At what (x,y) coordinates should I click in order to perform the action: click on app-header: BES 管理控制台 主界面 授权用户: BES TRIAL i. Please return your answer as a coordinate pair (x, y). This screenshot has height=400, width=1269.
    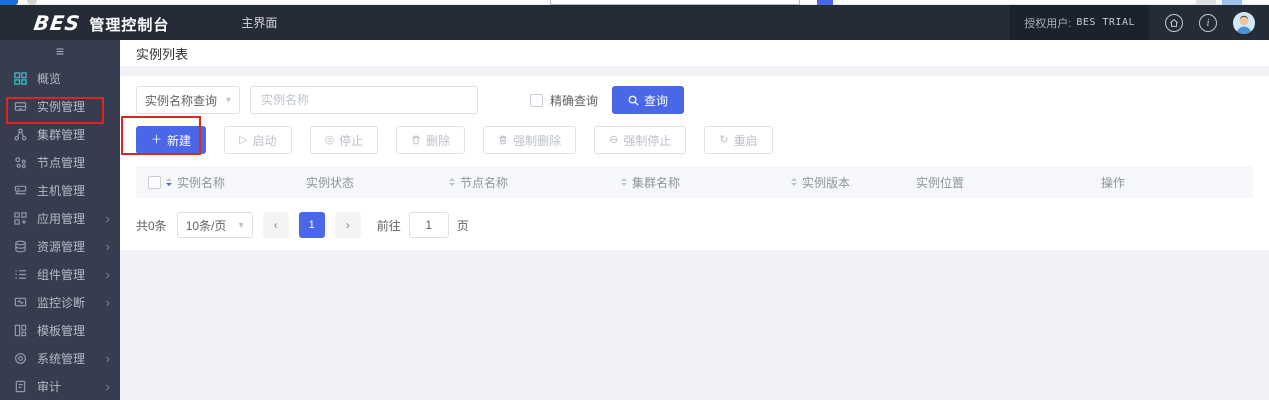
    Looking at the image, I should click on (634, 22).